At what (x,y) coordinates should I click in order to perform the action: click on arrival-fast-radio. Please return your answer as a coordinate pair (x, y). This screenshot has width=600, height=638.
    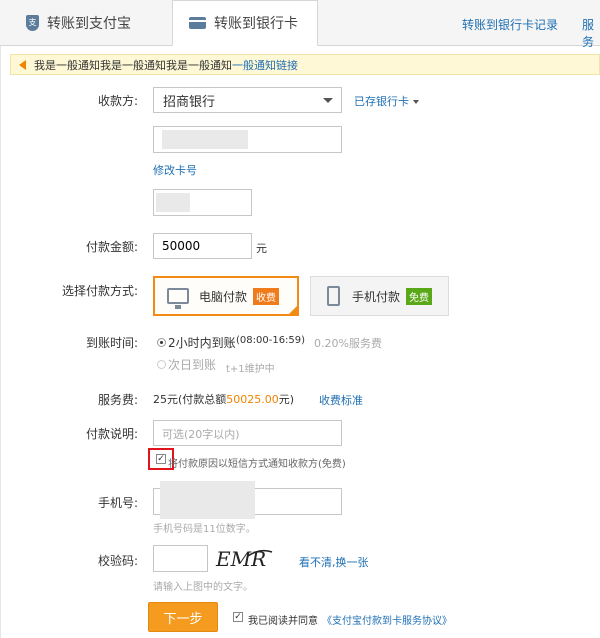
    Looking at the image, I should click on (161, 342).